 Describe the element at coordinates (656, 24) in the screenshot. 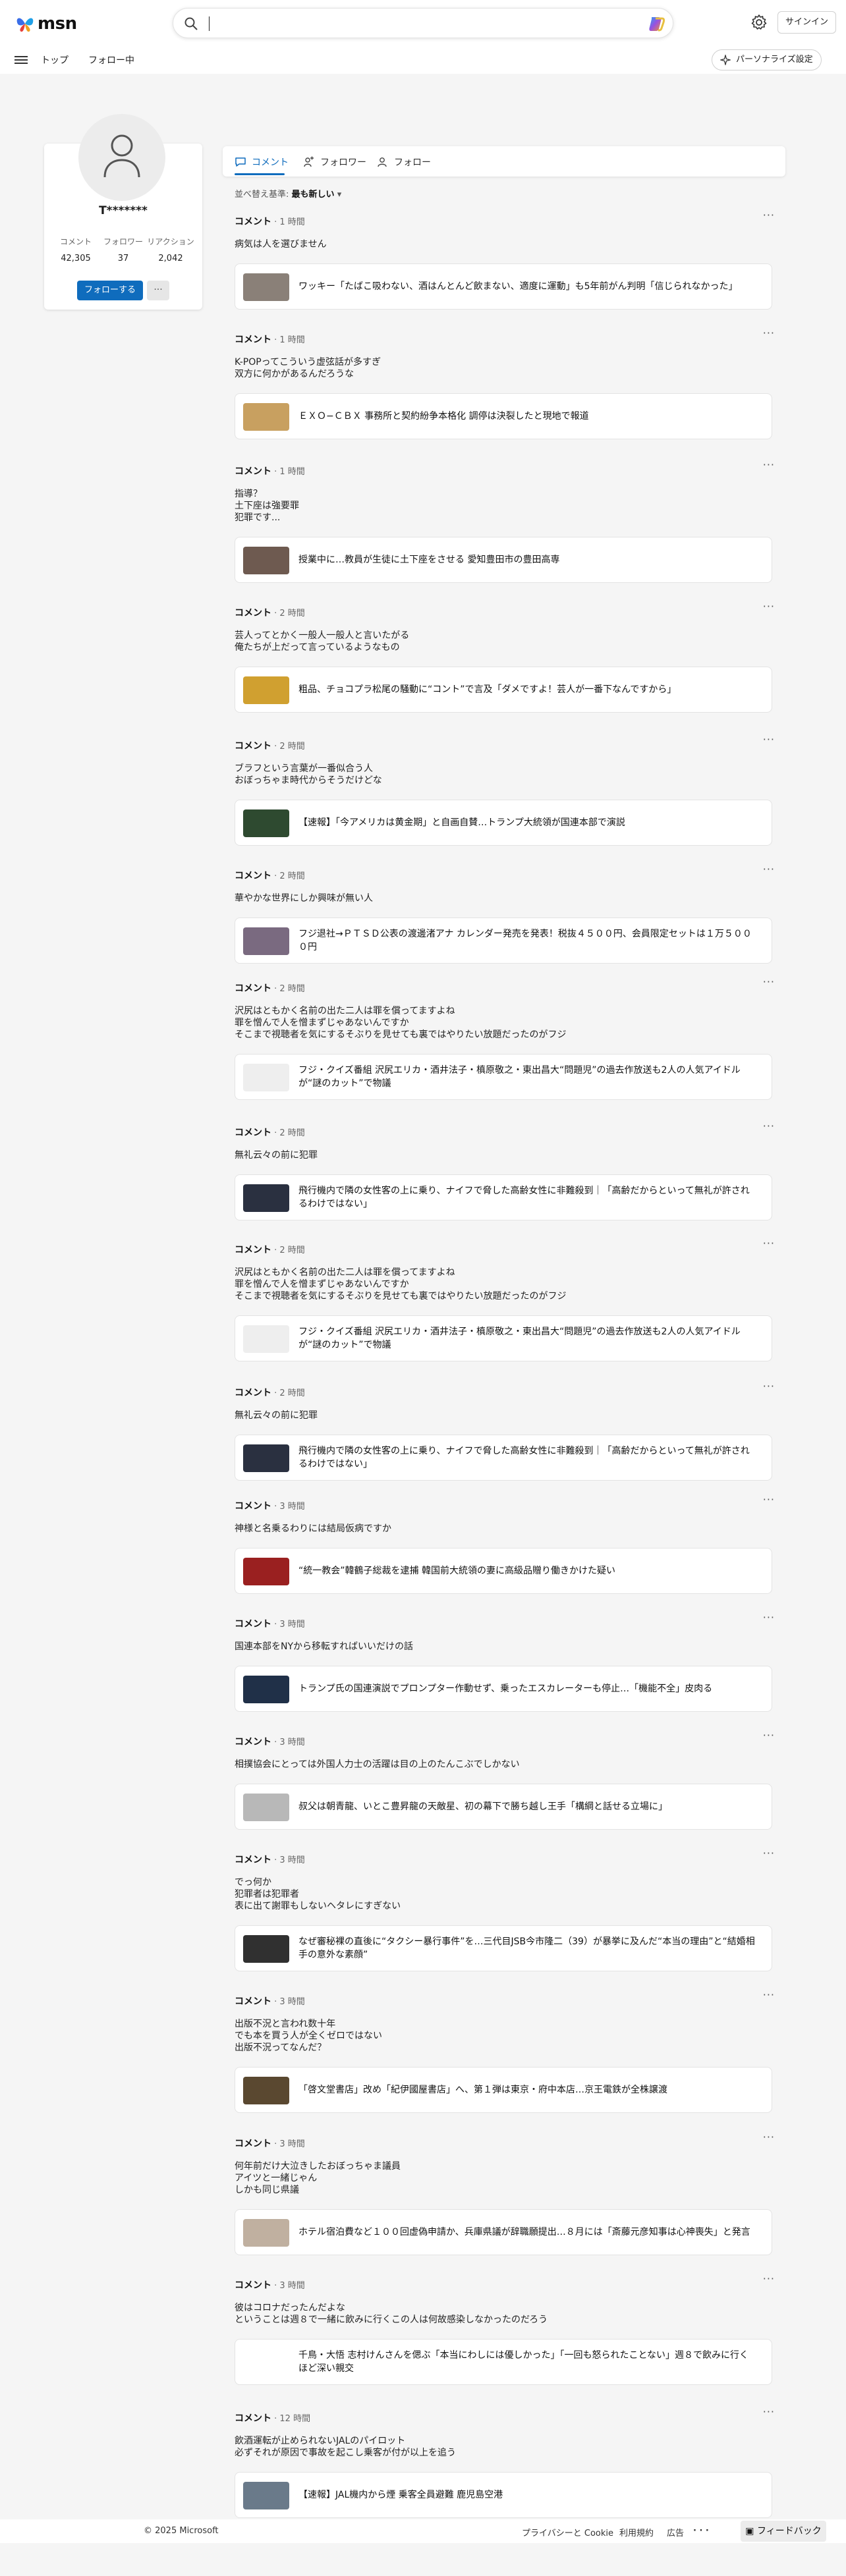

I see `copilot-icon` at that location.